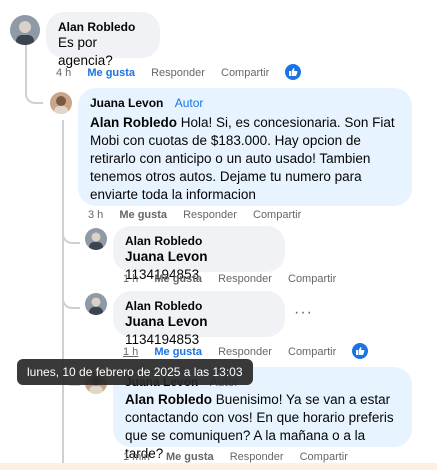 Image resolution: width=437 pixels, height=470 pixels. I want to click on comment-actions: 1 min Me gusta Responder Compartir, so click(242, 457).